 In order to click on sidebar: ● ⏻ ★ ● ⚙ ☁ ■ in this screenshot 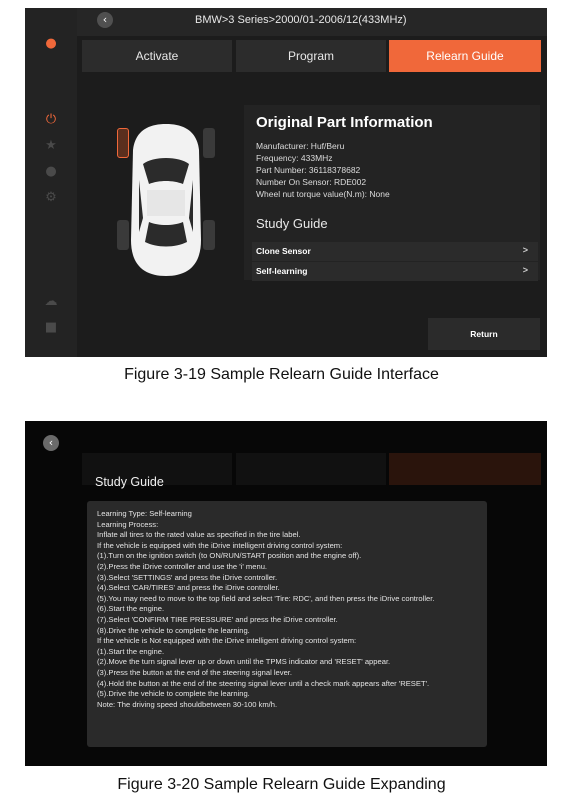, I will do `click(51, 182)`.